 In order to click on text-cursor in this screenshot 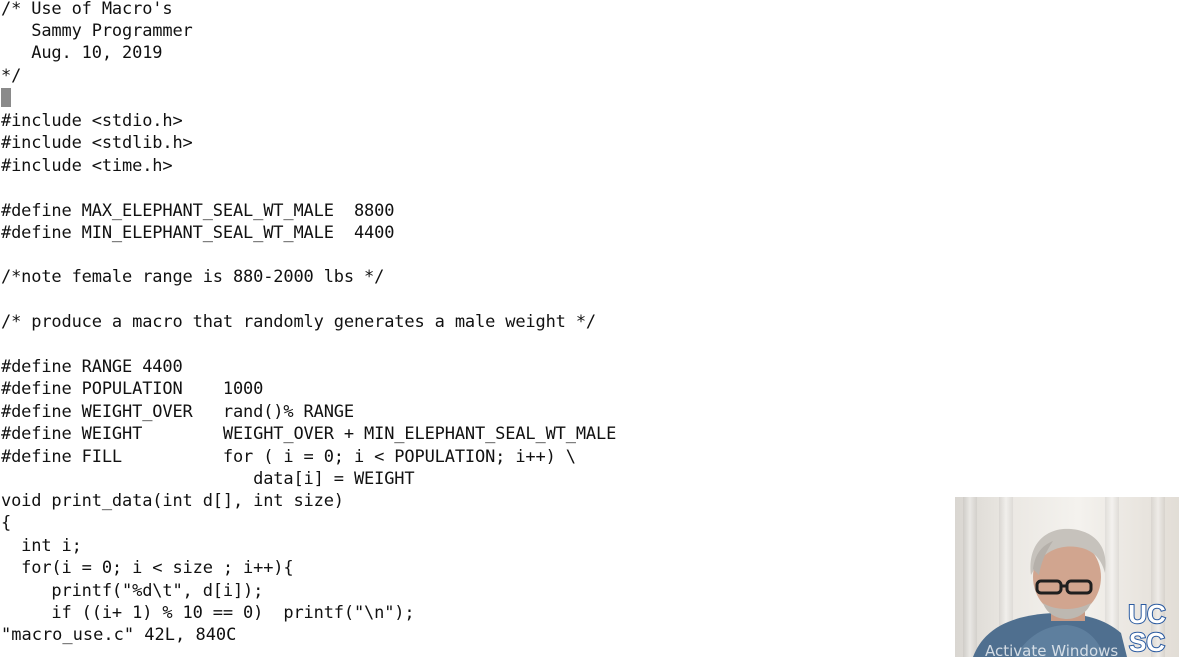, I will do `click(6, 97)`.